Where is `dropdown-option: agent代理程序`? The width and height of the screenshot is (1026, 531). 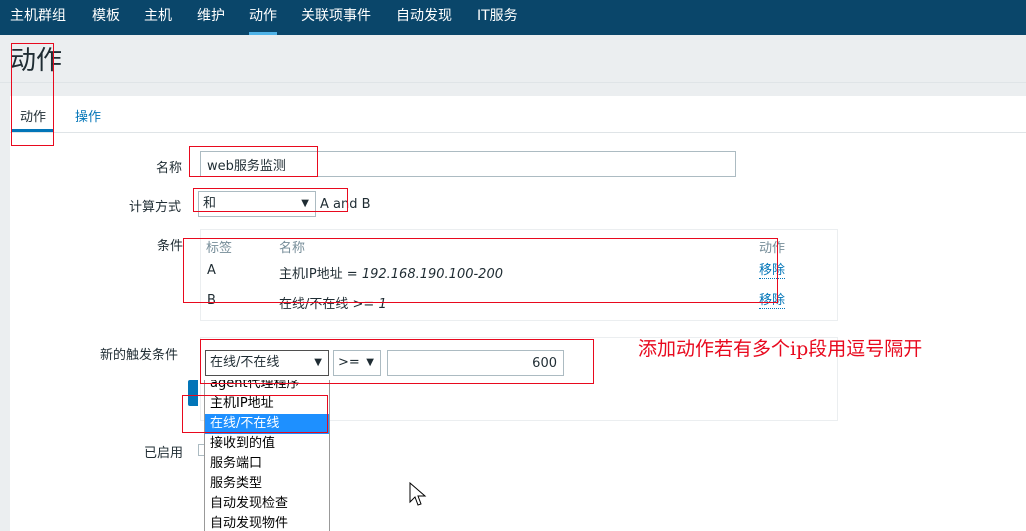 dropdown-option: agent代理程序 is located at coordinates (267, 387).